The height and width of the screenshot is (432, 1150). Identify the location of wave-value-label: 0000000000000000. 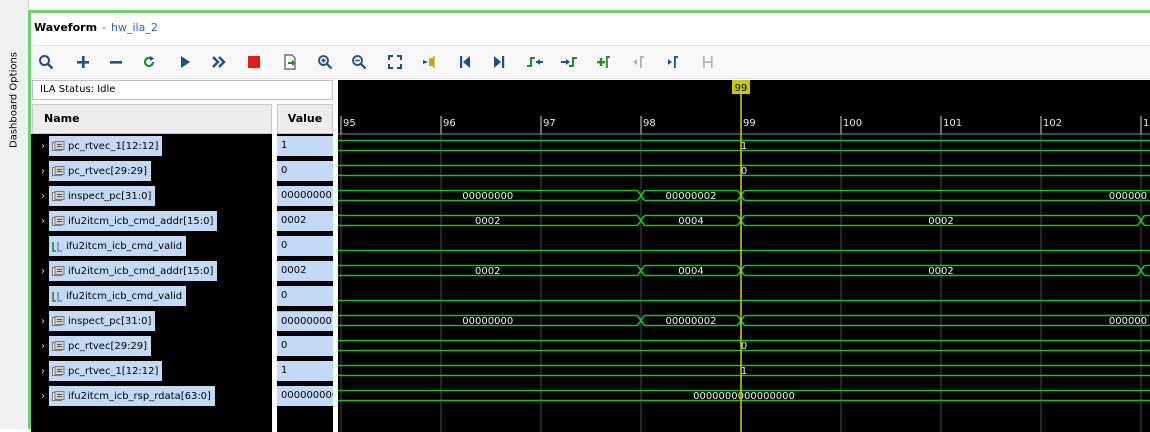
(744, 396).